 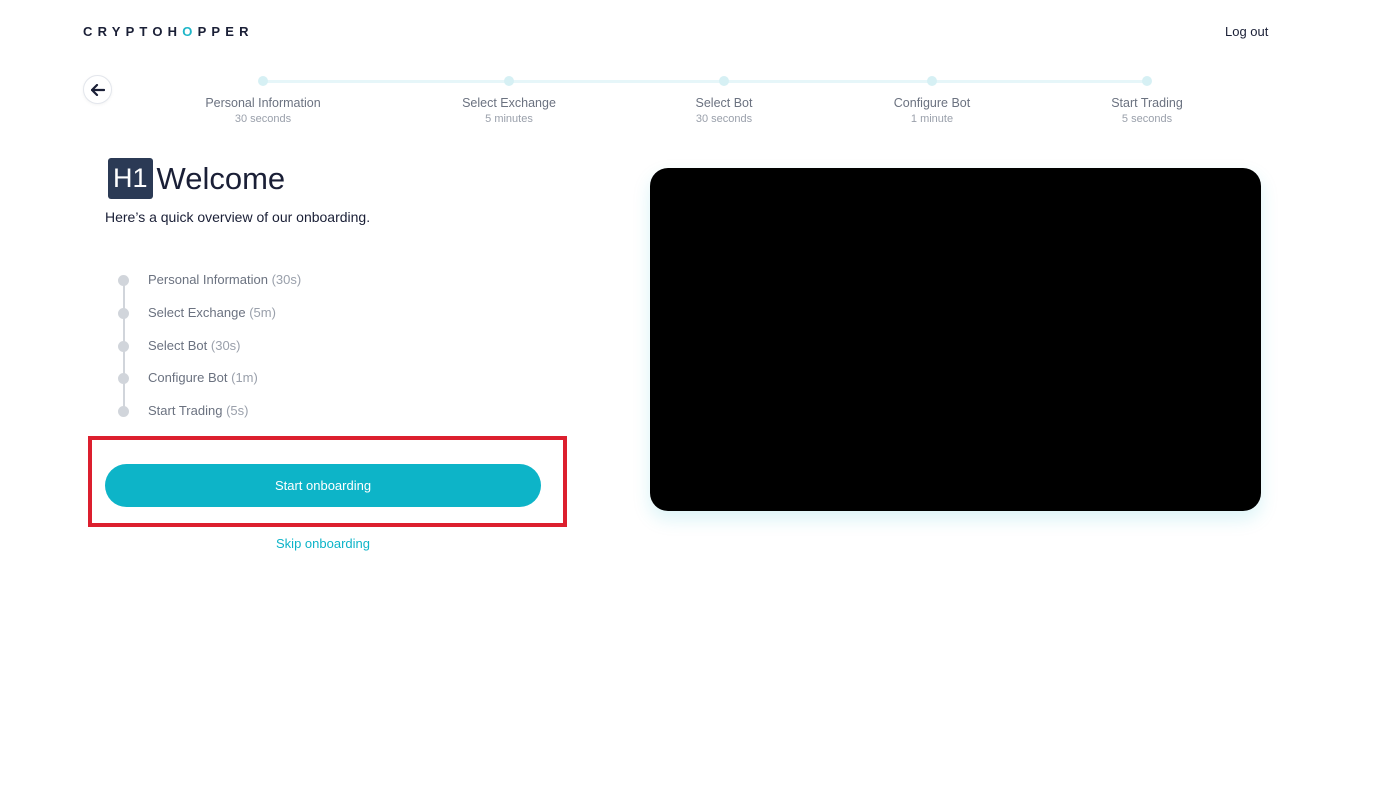 What do you see at coordinates (263, 103) in the screenshot?
I see `stepper-step-label: Personal Information` at bounding box center [263, 103].